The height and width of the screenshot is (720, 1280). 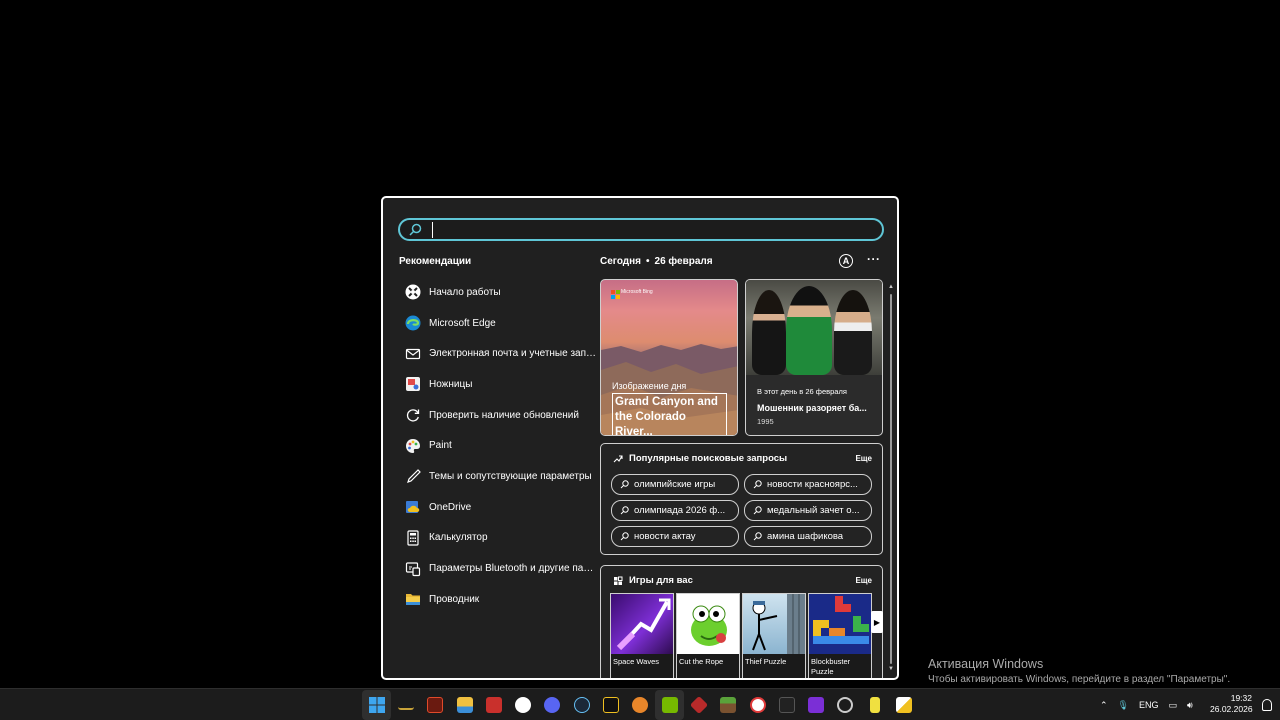 I want to click on start-button, so click(x=377, y=705).